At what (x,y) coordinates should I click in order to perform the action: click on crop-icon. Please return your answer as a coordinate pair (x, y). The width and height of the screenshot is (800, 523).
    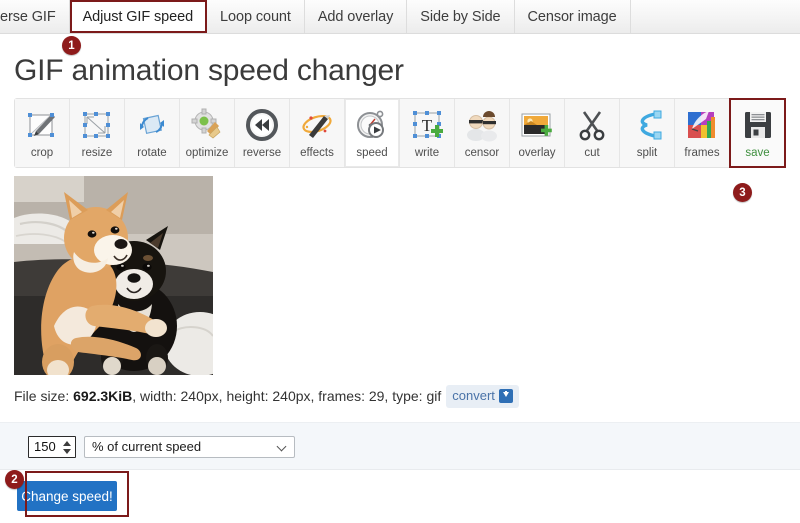
    Looking at the image, I should click on (41, 125).